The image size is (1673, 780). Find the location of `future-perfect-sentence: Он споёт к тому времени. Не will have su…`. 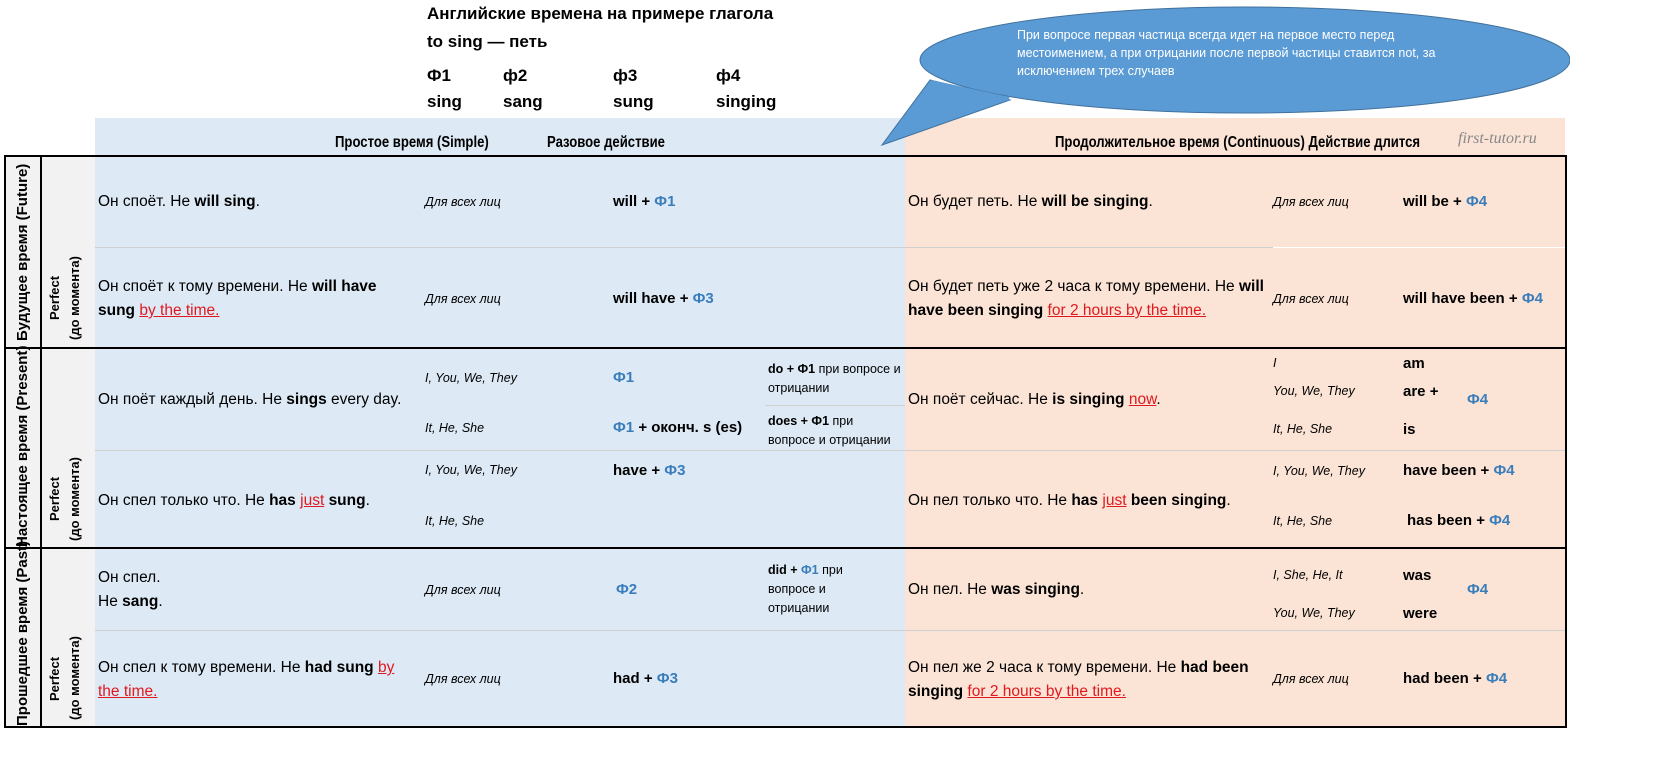

future-perfect-sentence: Он споёт к тому времени. Не will have su… is located at coordinates (253, 299).